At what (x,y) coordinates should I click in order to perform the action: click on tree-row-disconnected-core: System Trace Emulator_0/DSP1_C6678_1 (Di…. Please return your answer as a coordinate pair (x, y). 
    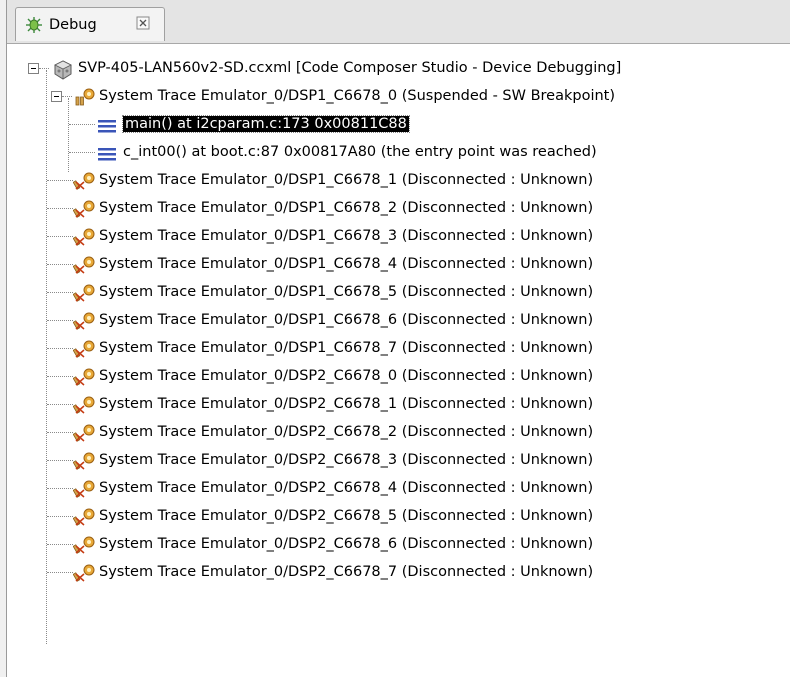
    Looking at the image, I should click on (398, 182).